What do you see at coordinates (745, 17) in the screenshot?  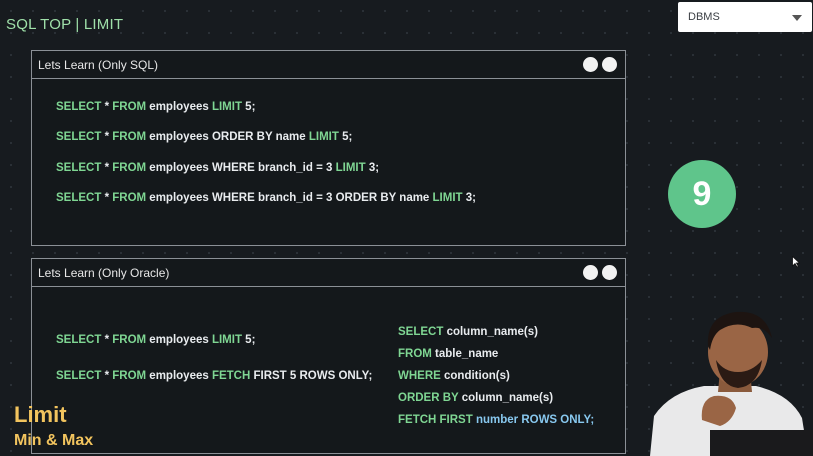 I see `course-dropdown: DBMS` at bounding box center [745, 17].